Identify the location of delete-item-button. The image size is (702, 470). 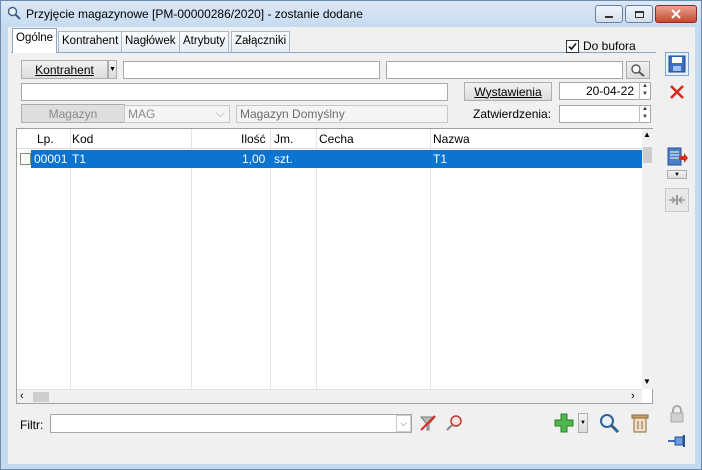
(640, 423).